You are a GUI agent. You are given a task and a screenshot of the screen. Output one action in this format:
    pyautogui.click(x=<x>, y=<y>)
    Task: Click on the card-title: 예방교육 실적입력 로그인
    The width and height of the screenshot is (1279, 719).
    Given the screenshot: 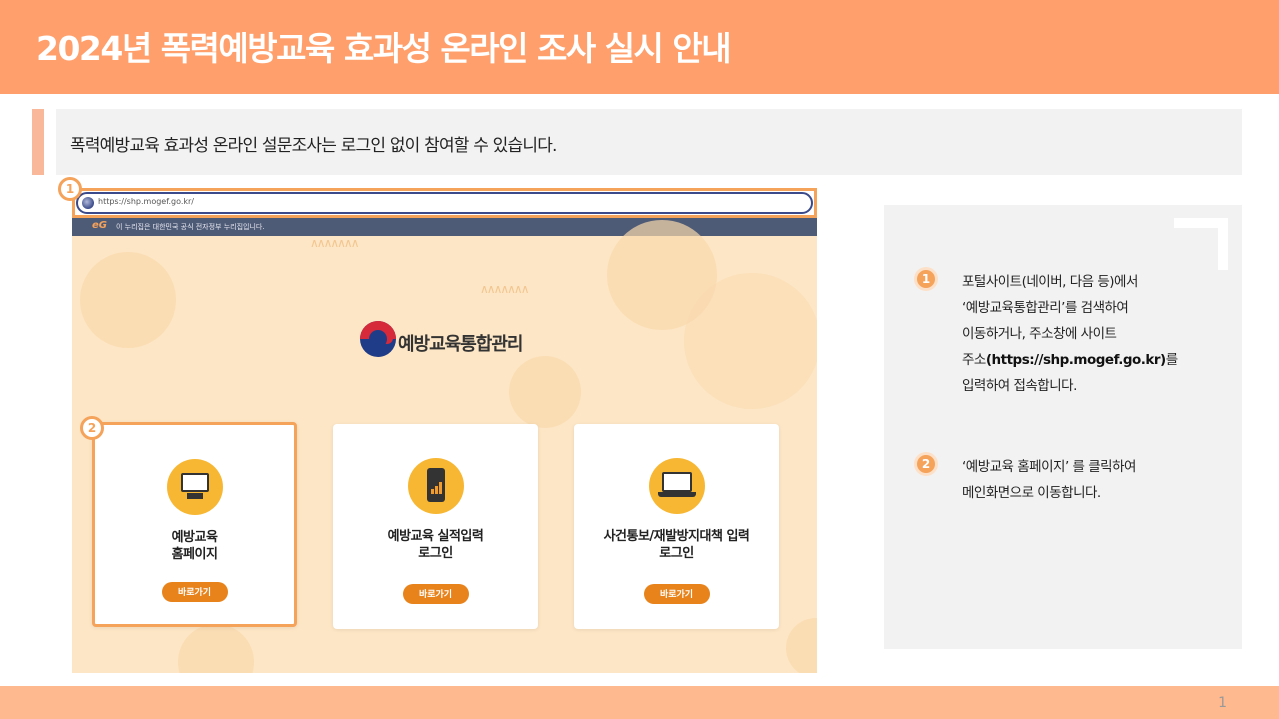 What is the action you would take?
    pyautogui.click(x=435, y=545)
    